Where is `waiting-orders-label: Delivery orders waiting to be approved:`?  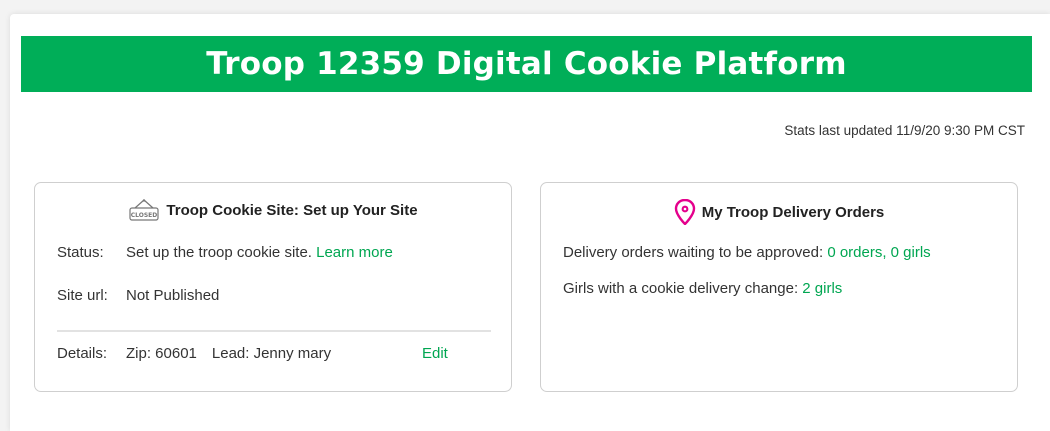
waiting-orders-label: Delivery orders waiting to be approved: is located at coordinates (693, 252).